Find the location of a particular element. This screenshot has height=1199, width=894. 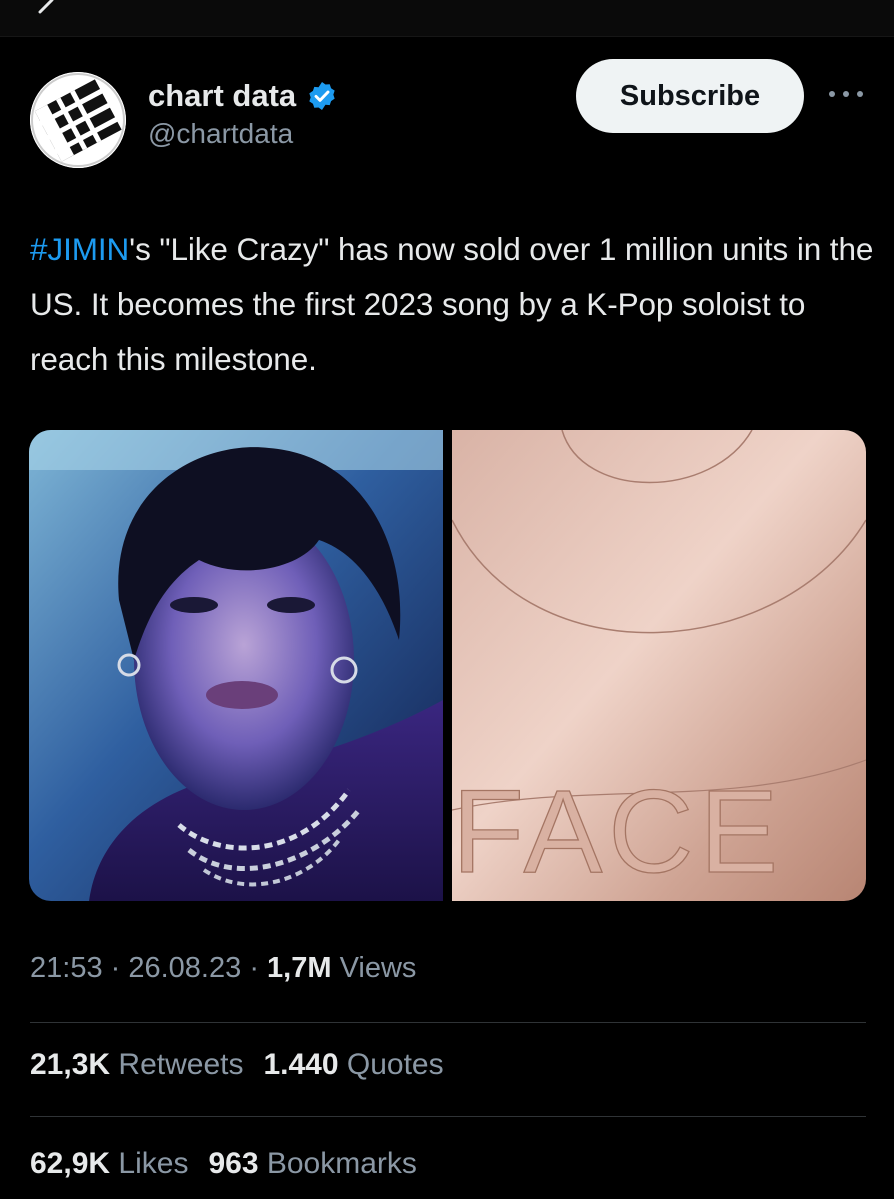

retweets-stat: 21,3K Retweets is located at coordinates (136, 1065).